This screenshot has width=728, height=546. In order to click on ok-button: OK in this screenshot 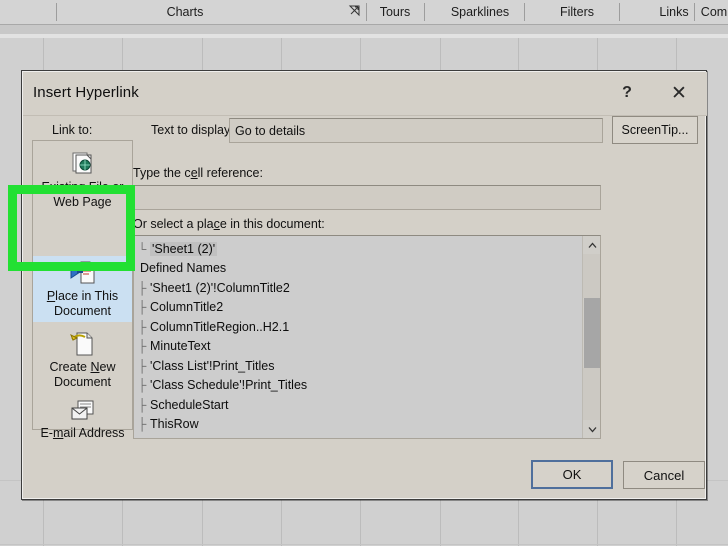, I will do `click(572, 474)`.